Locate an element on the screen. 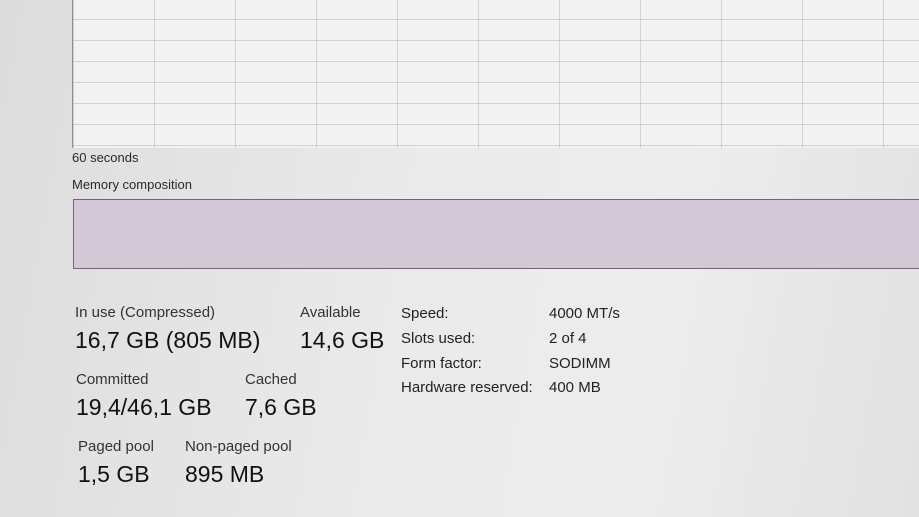  detail-form-factor-value: SODIMM is located at coordinates (580, 363).